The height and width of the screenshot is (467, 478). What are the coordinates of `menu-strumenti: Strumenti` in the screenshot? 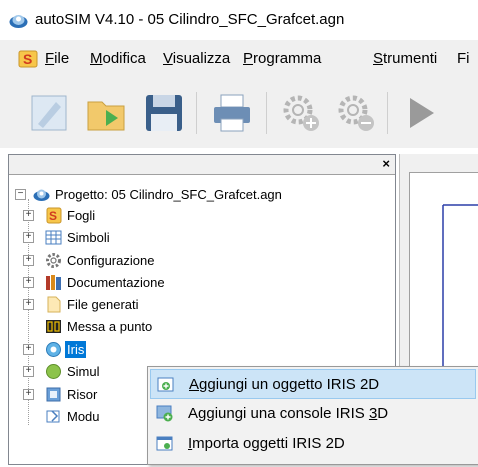 It's located at (405, 58).